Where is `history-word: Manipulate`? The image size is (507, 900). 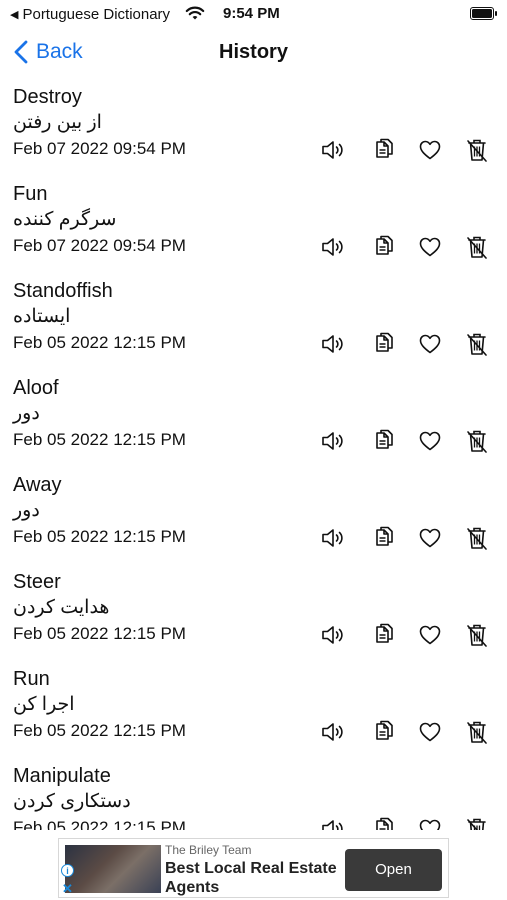
history-word: Manipulate is located at coordinates (62, 776).